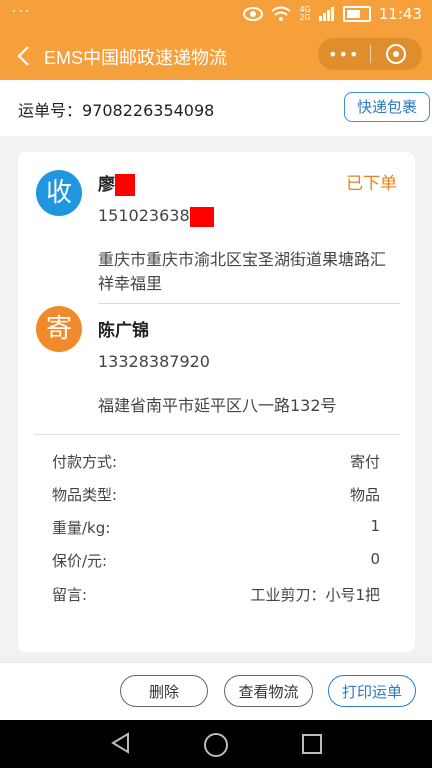 The height and width of the screenshot is (768, 432). I want to click on detail-row-payment: 付款方式: 寄付, so click(216, 463).